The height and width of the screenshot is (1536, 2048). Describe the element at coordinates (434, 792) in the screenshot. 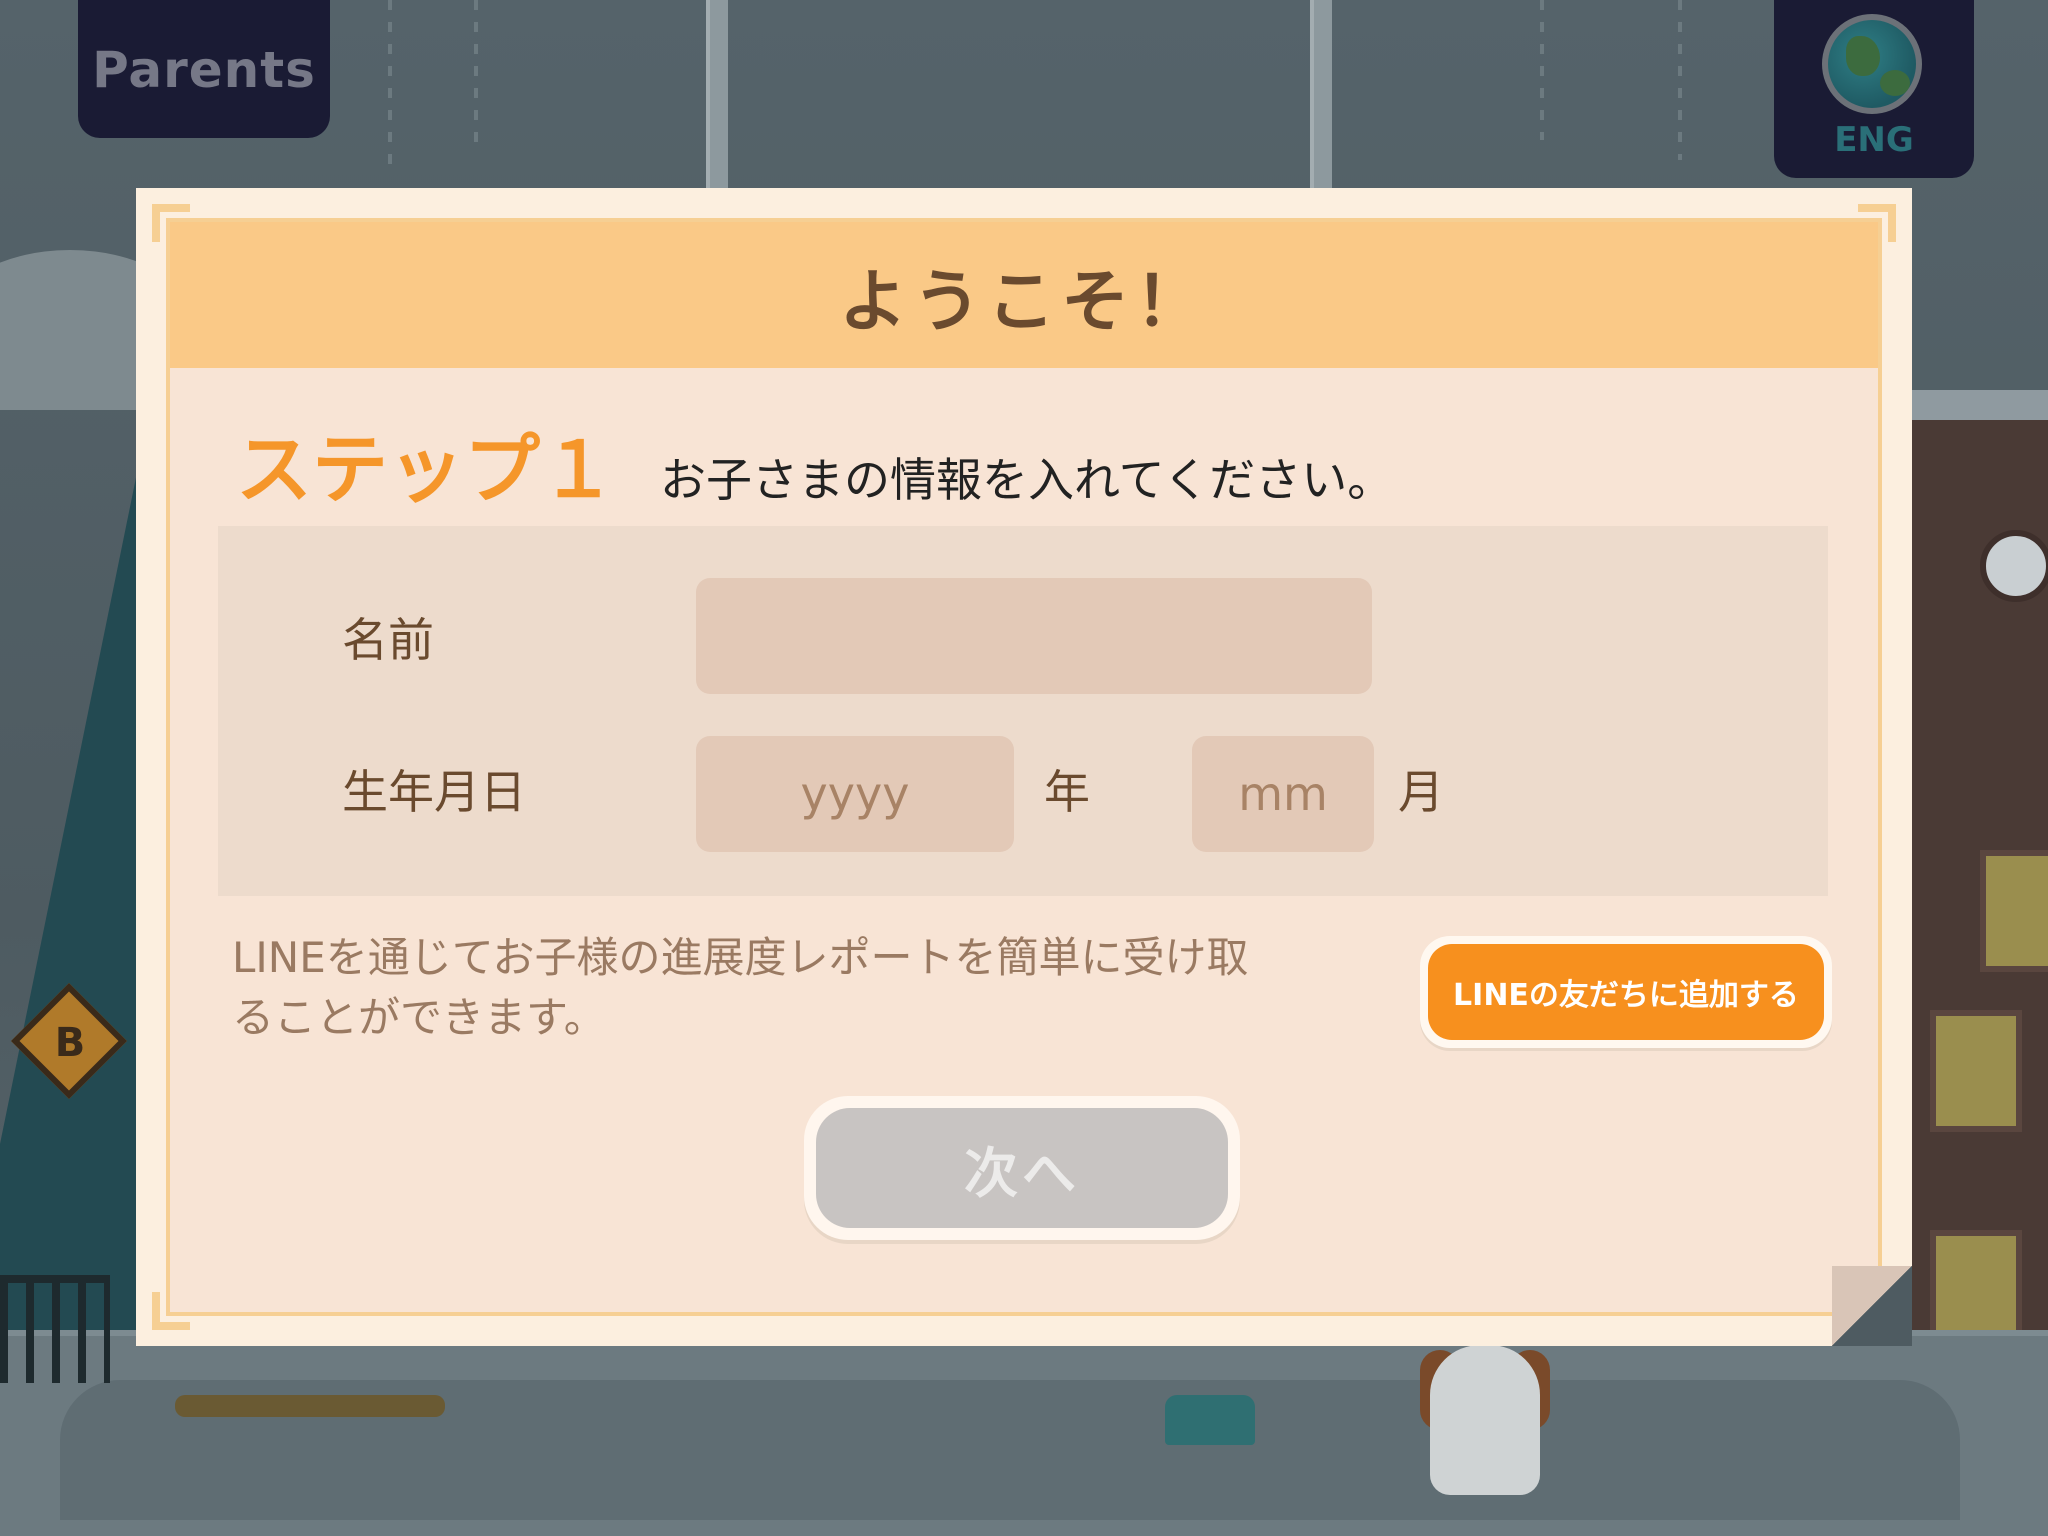

I see `birthdate-label: 生年月日` at that location.